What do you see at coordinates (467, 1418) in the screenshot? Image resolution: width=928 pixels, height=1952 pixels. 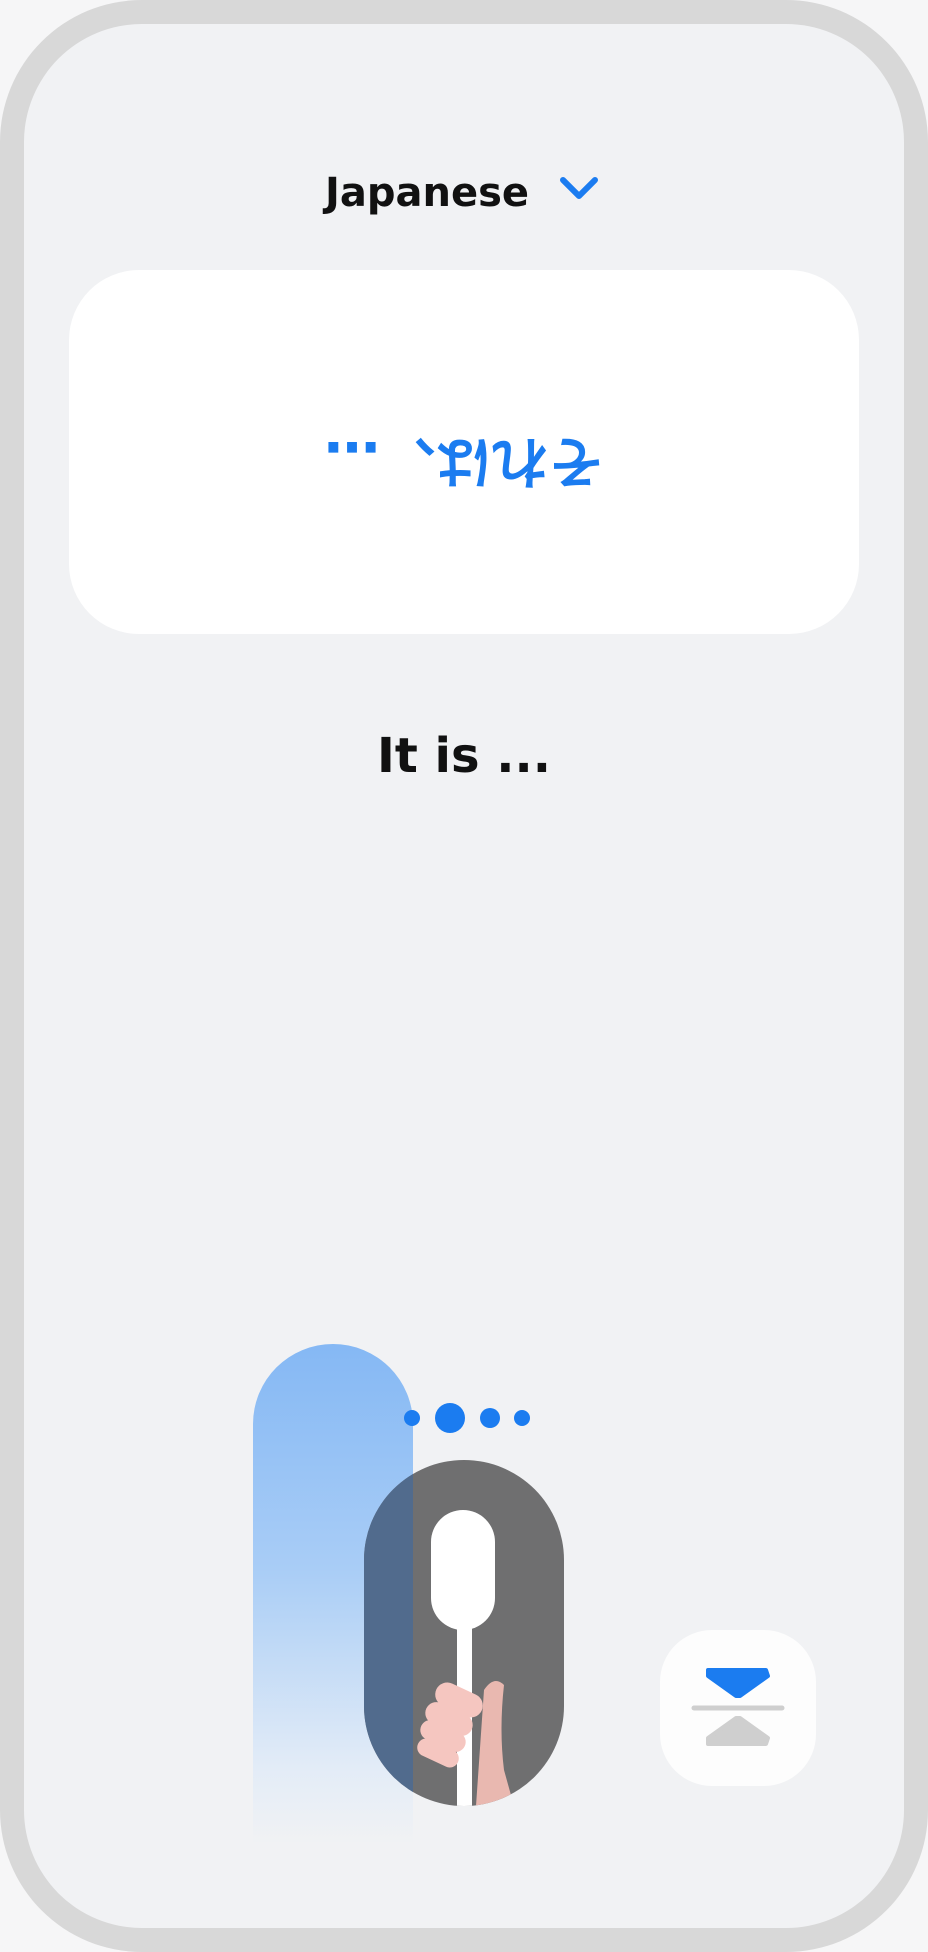 I see `progress-dots` at bounding box center [467, 1418].